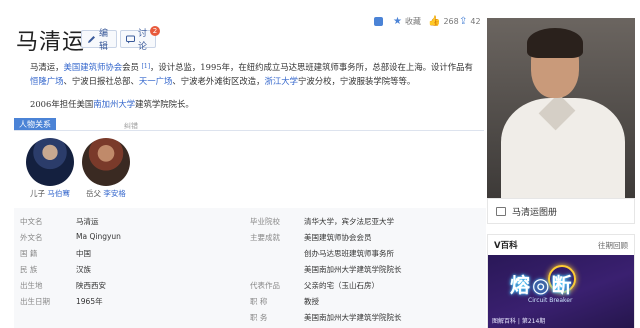 Image resolution: width=640 pixels, height=328 pixels. Describe the element at coordinates (357, 81) in the screenshot. I see `intro-text: 宁波分校，宁波服装学院等等。` at that location.